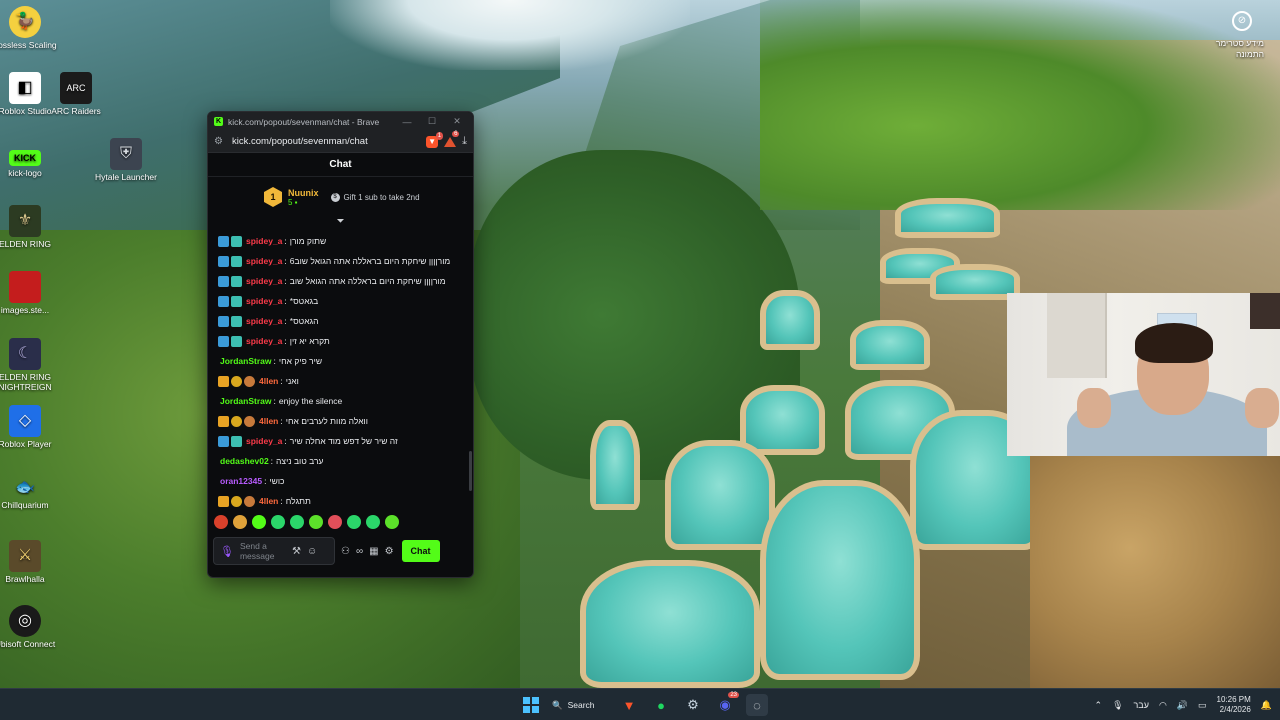 This screenshot has height=720, width=1280. What do you see at coordinates (304, 321) in the screenshot?
I see `chat-message-text: *הגאטס` at bounding box center [304, 321].